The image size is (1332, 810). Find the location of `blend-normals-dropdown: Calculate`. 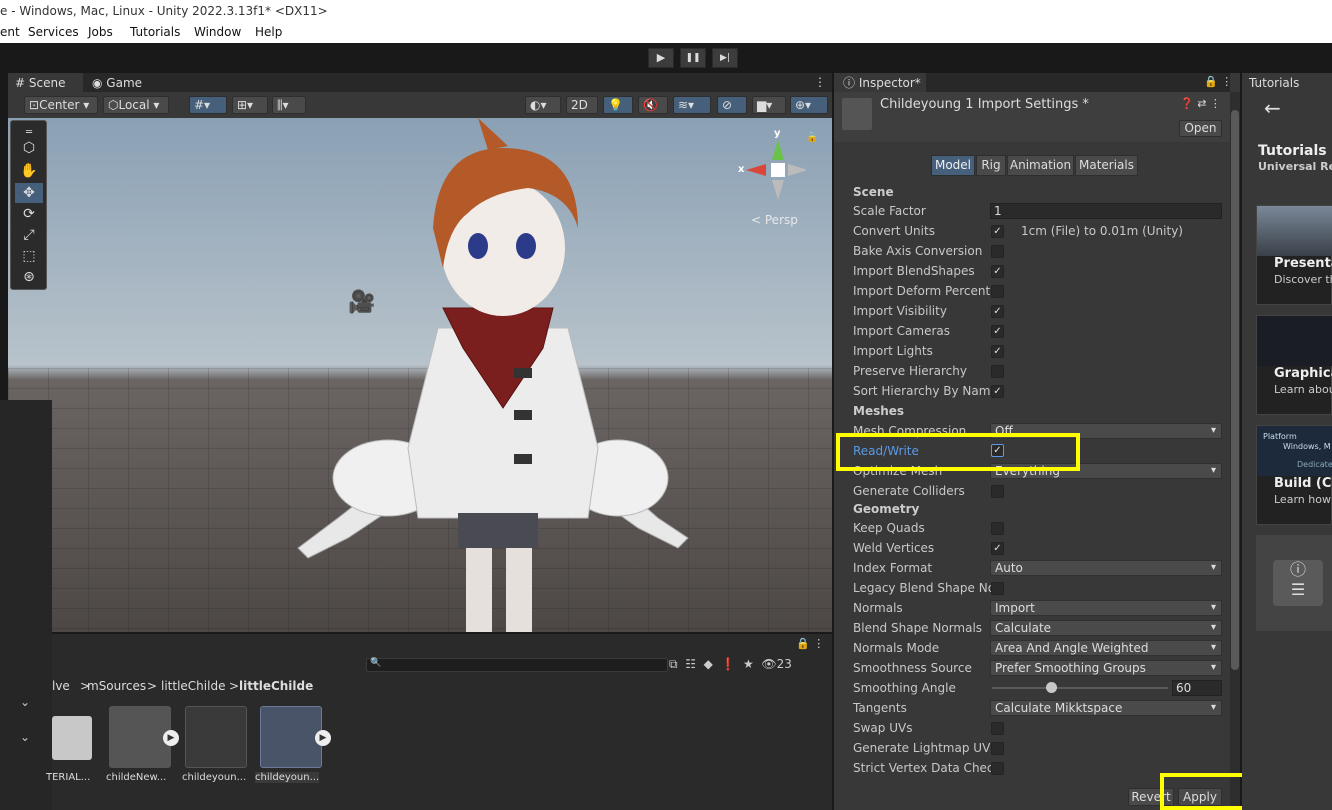

blend-normals-dropdown: Calculate is located at coordinates (1106, 628).